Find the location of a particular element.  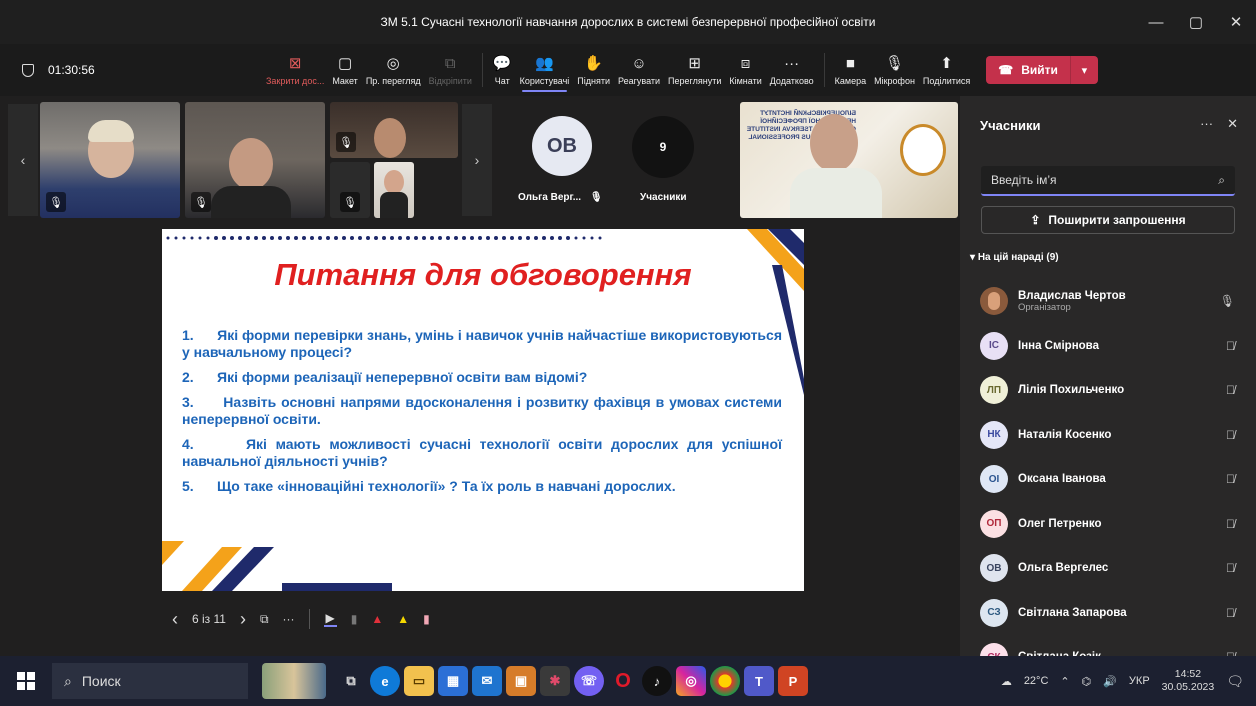

presenter-face is located at coordinates (834, 143).